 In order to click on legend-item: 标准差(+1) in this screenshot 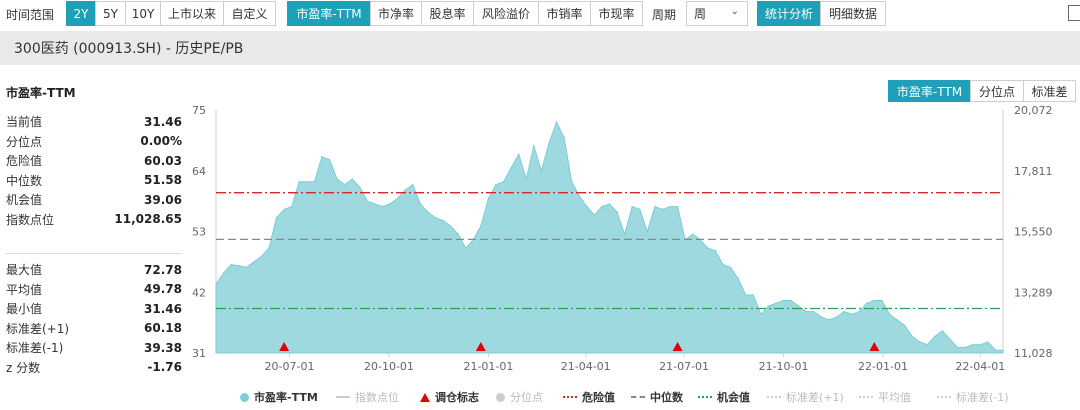, I will do `click(805, 397)`.